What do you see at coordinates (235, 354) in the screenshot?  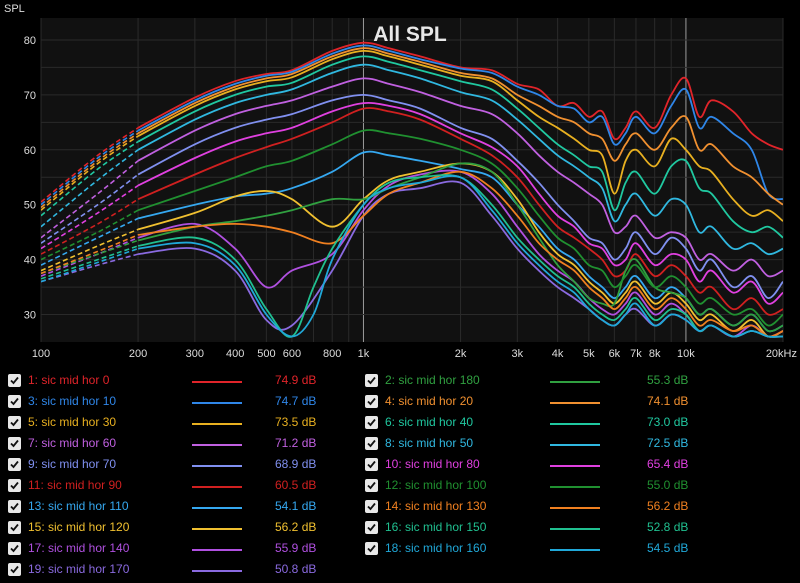 I see `x-tick-label: 400` at bounding box center [235, 354].